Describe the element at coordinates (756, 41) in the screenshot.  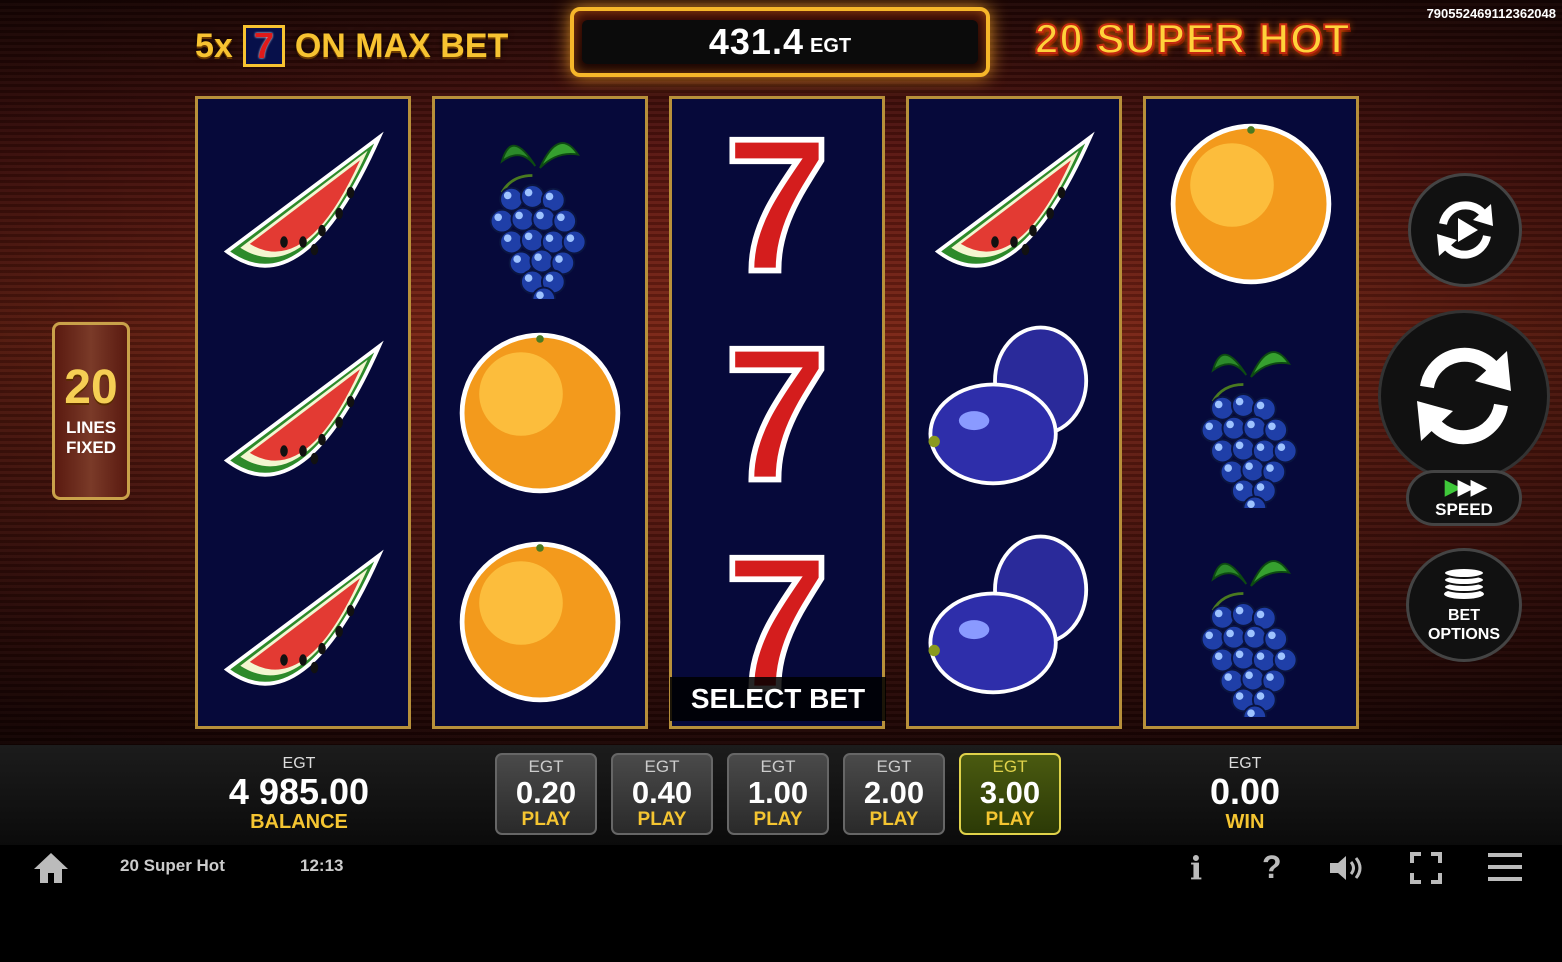
I see `jackpot-amount: 431.4` at that location.